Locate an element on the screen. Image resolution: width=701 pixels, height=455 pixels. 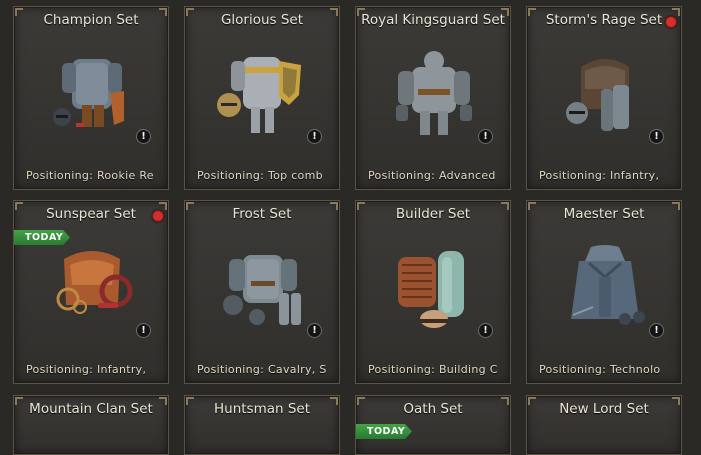
set-card-champion: Champion Set ! Positioning: Rookie Re is located at coordinates (91, 98).